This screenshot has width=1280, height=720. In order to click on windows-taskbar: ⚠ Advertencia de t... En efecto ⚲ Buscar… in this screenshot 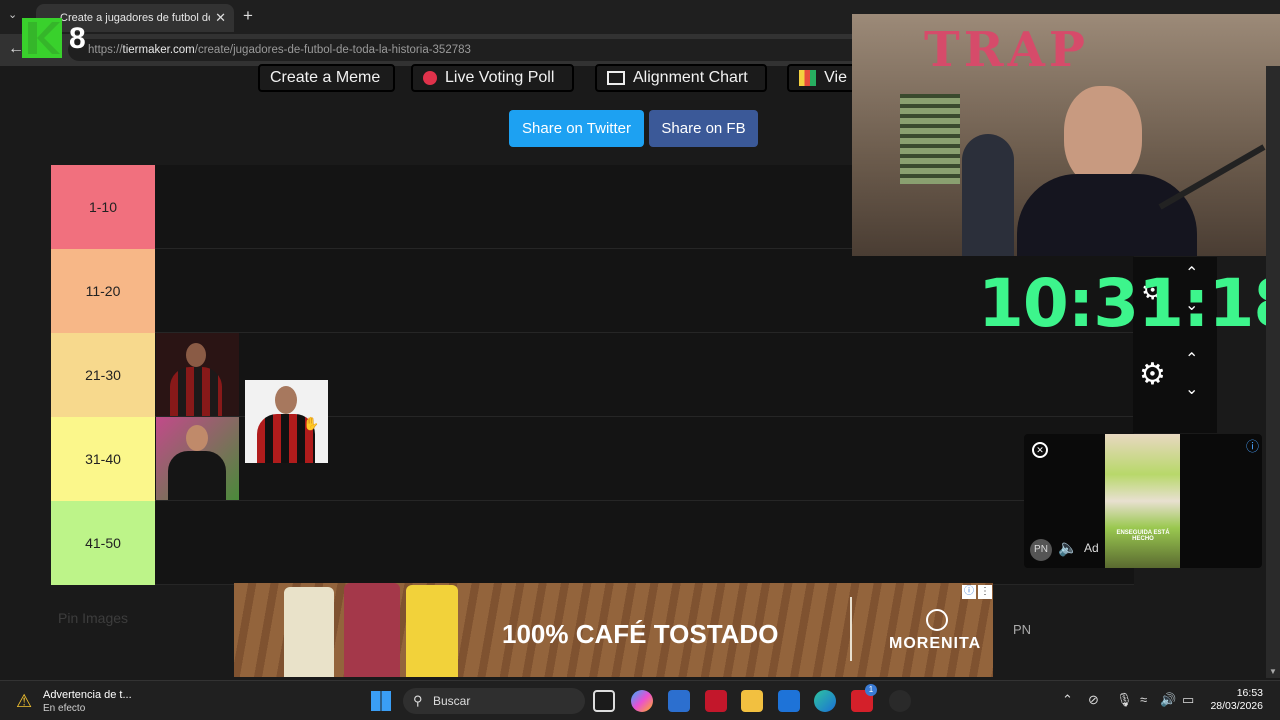, I will do `click(640, 700)`.